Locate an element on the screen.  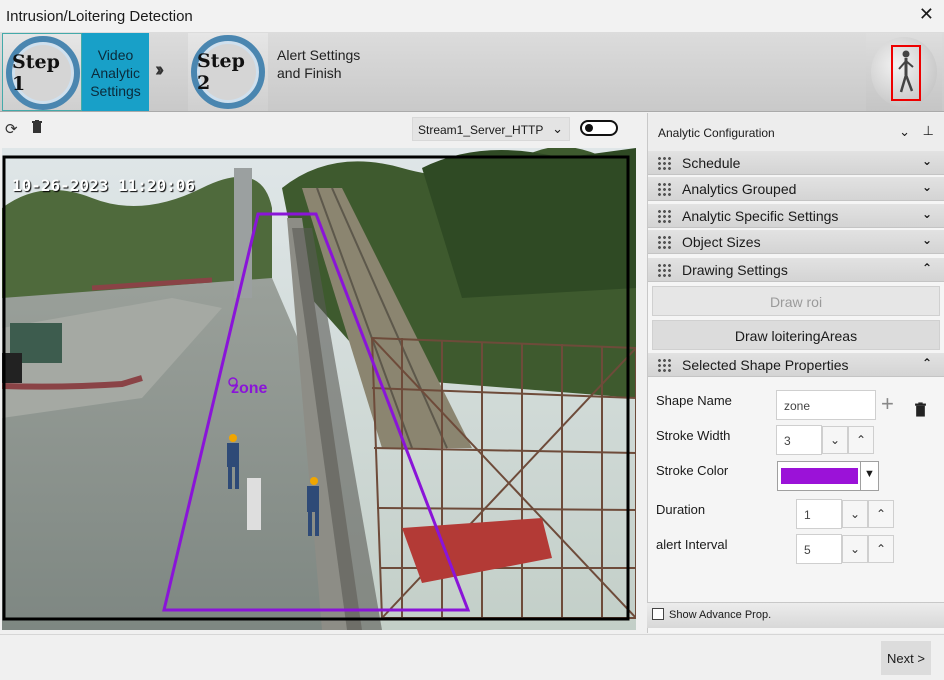
next-button: Next > is located at coordinates (906, 658).